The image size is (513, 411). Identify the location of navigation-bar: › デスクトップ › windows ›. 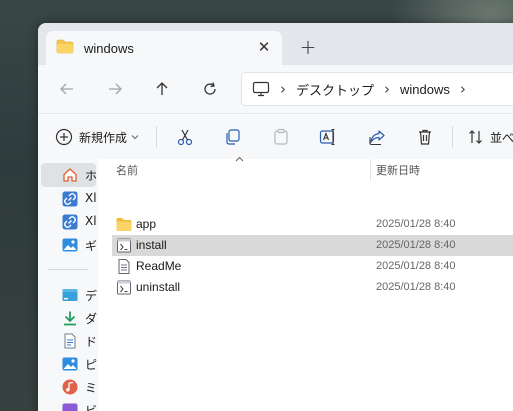
(275, 89).